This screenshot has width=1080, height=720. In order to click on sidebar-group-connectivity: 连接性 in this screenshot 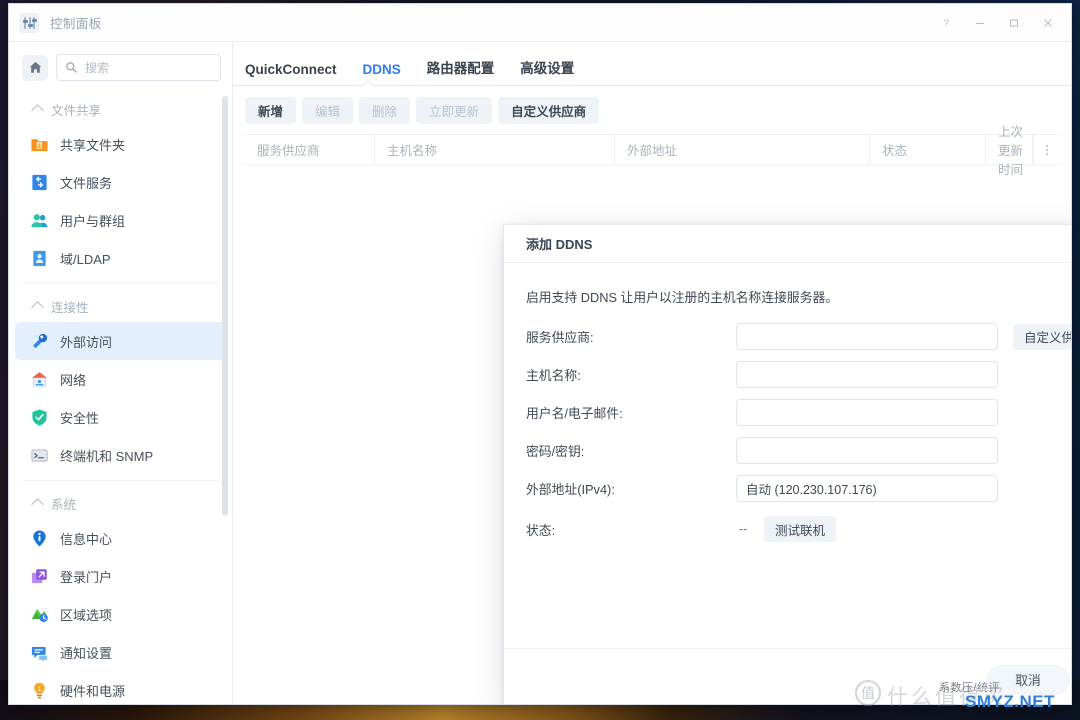, I will do `click(120, 306)`.